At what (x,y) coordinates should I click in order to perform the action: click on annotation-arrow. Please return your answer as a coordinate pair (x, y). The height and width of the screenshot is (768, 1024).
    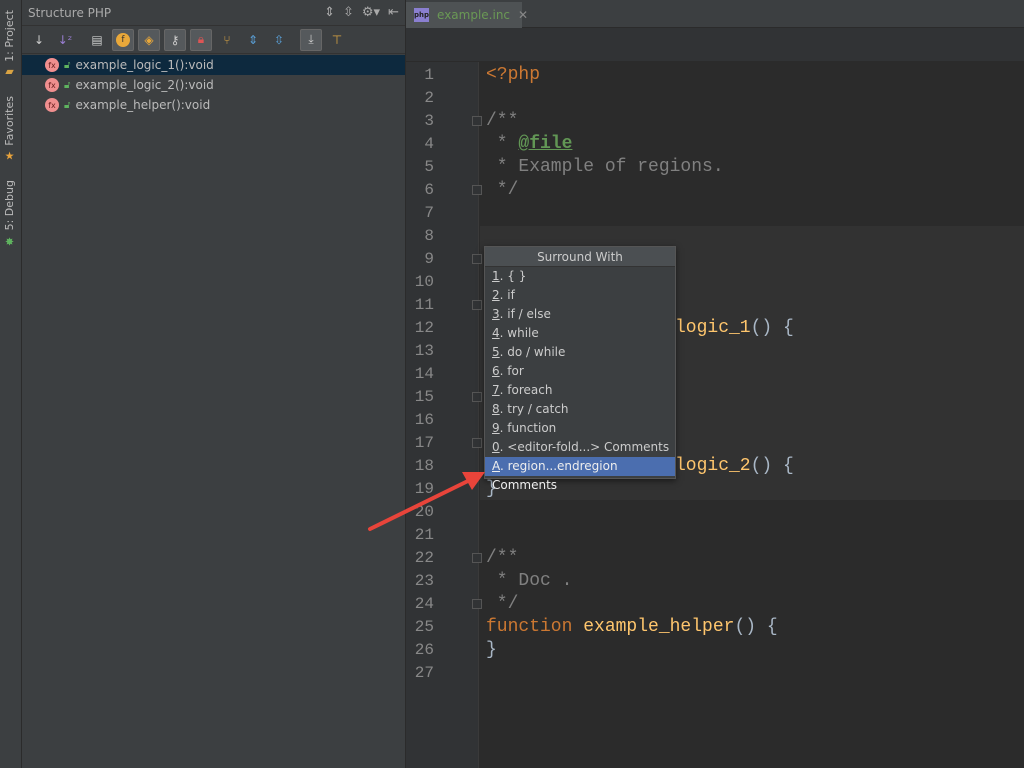
    Looking at the image, I should click on (426, 501).